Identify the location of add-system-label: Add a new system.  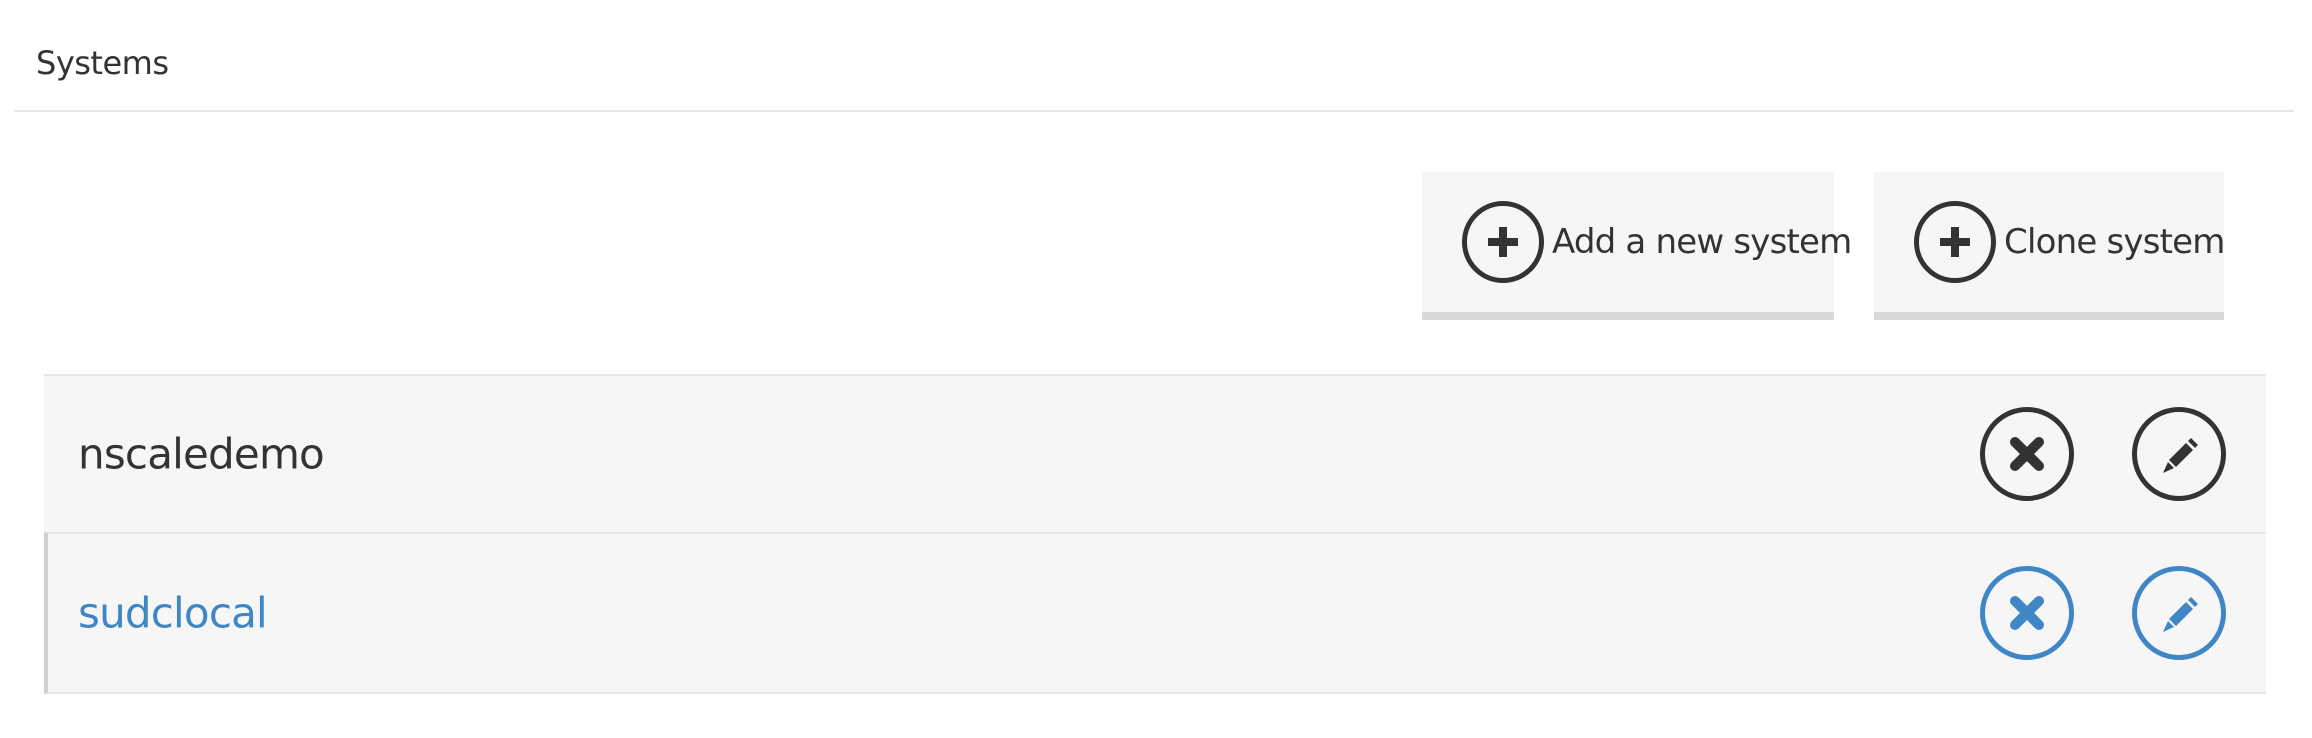
(1702, 242).